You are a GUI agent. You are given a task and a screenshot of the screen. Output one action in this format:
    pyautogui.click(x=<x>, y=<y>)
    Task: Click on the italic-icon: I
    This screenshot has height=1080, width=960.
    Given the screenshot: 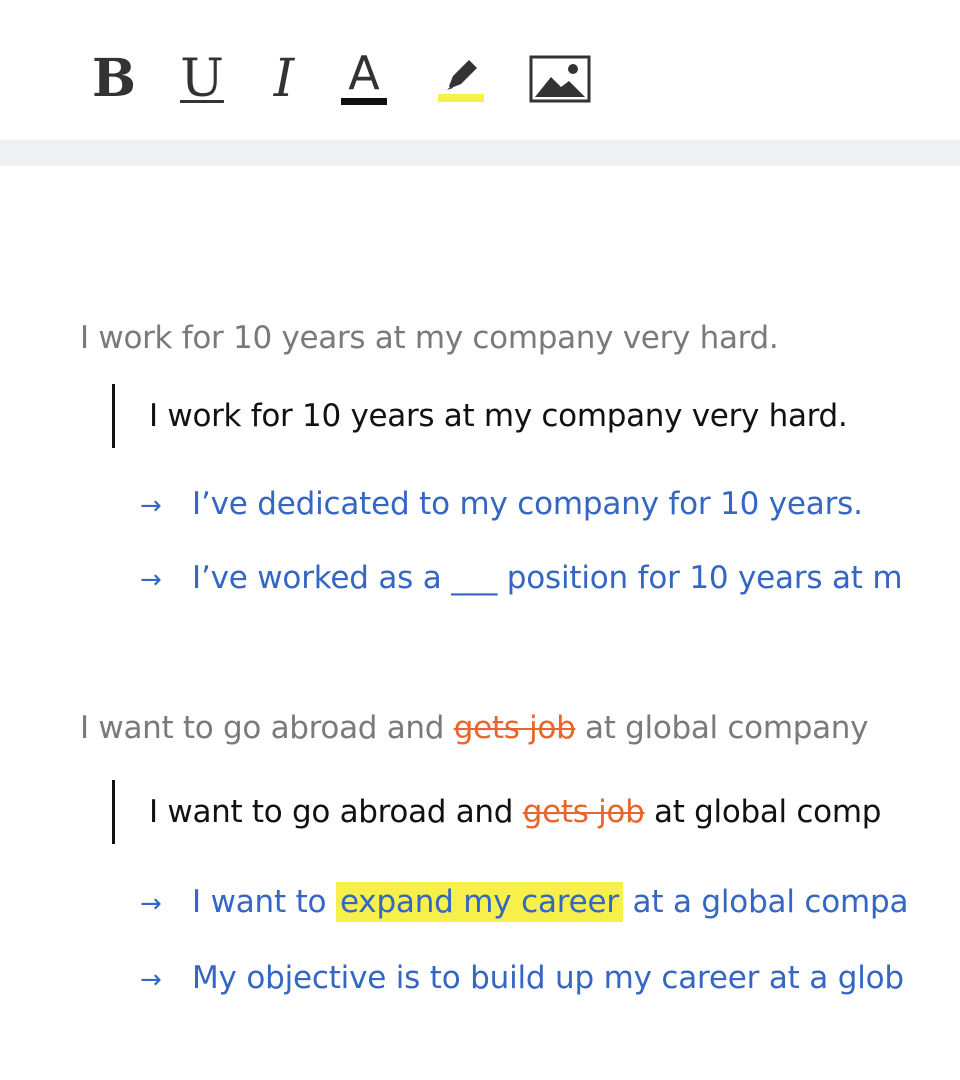 What is the action you would take?
    pyautogui.click(x=284, y=79)
    